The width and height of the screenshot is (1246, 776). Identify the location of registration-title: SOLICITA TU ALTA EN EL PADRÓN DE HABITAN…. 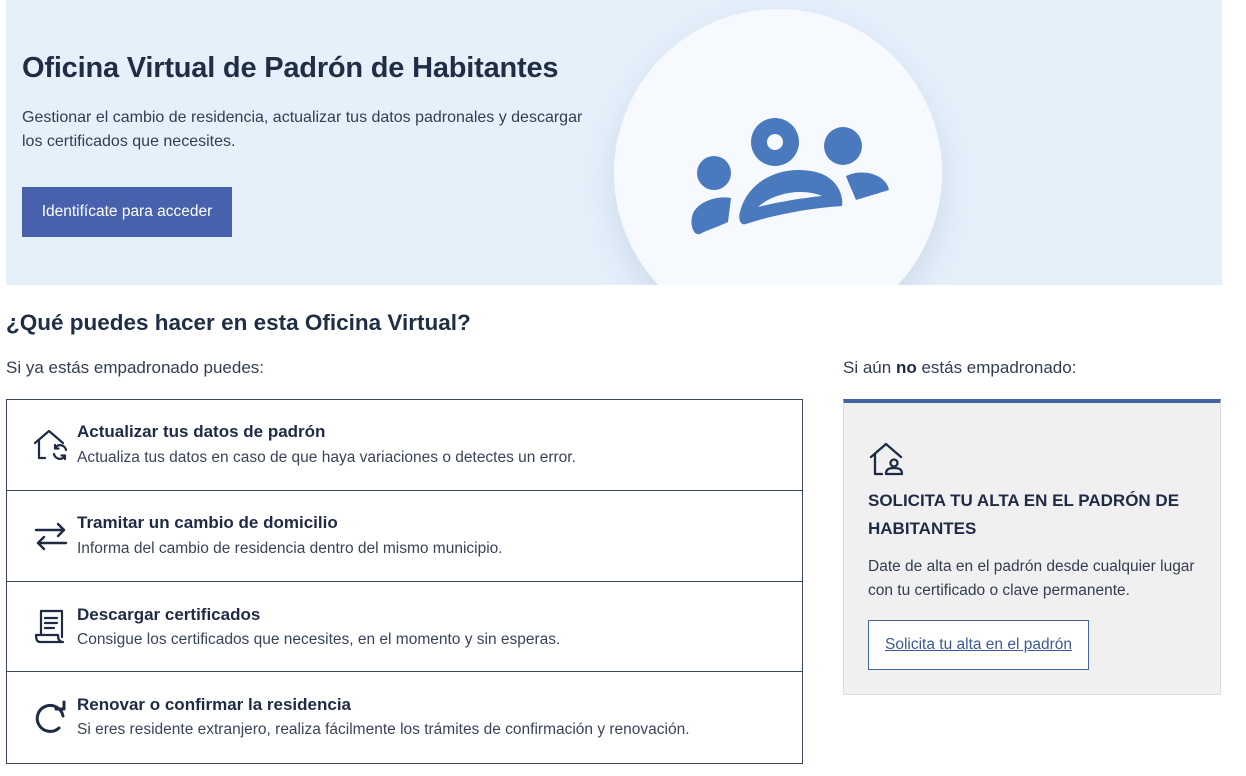
(1024, 514).